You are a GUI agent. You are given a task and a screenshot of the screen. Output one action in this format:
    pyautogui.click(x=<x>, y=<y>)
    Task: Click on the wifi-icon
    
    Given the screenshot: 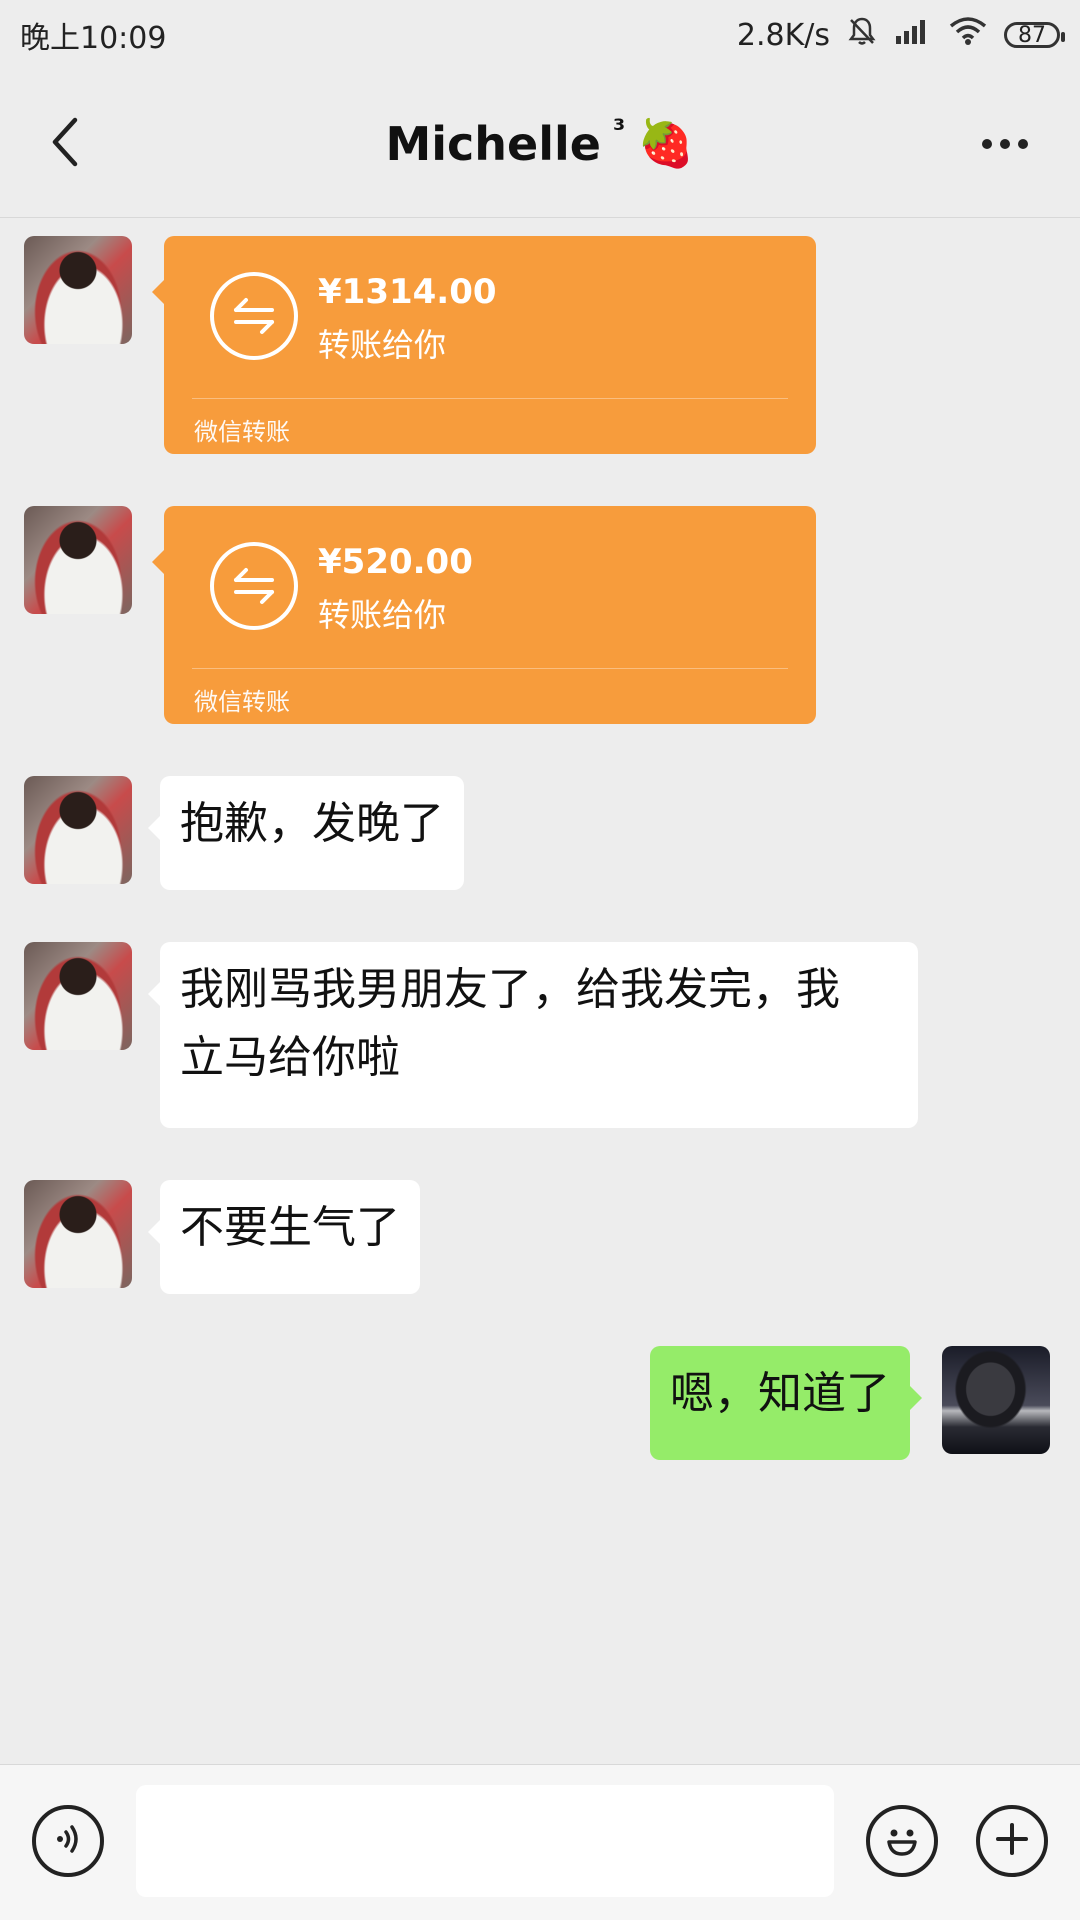 What is the action you would take?
    pyautogui.click(x=968, y=35)
    